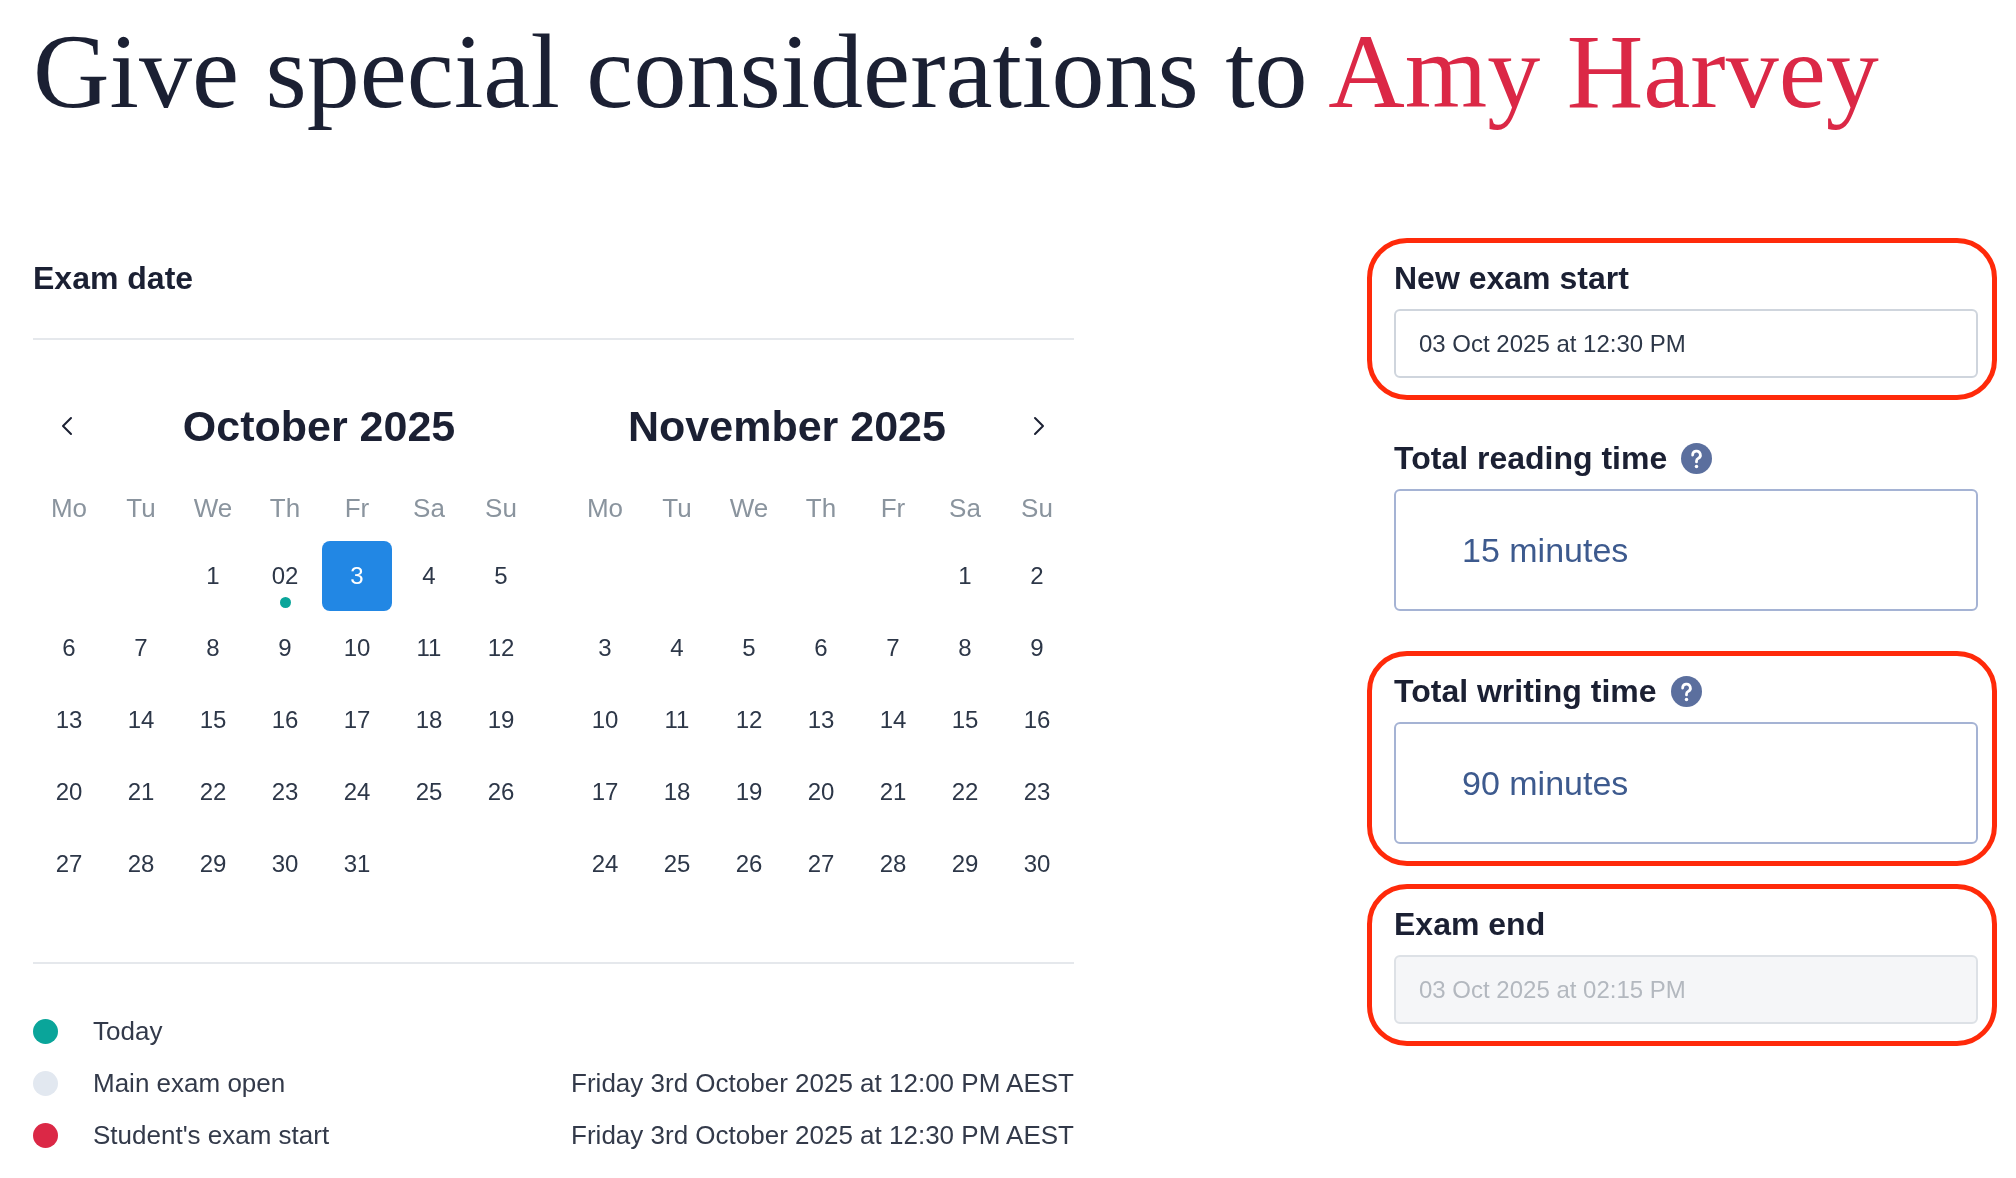 The image size is (2016, 1178). I want to click on calendar-day: 31, so click(357, 864).